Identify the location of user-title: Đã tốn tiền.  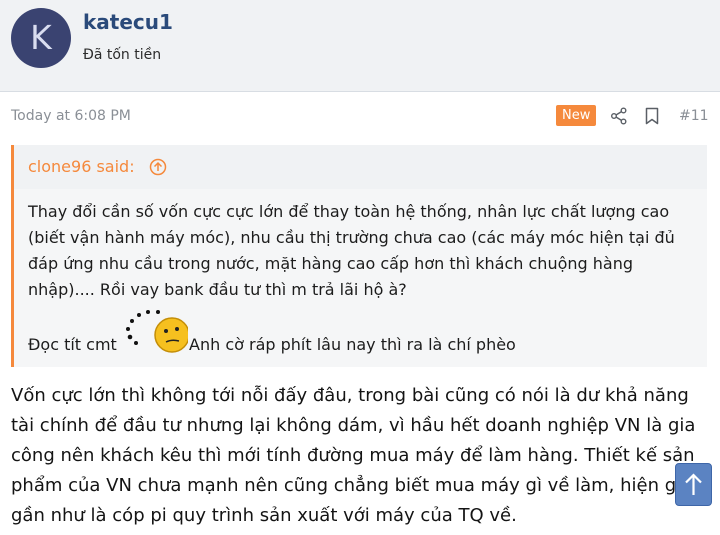
(122, 55).